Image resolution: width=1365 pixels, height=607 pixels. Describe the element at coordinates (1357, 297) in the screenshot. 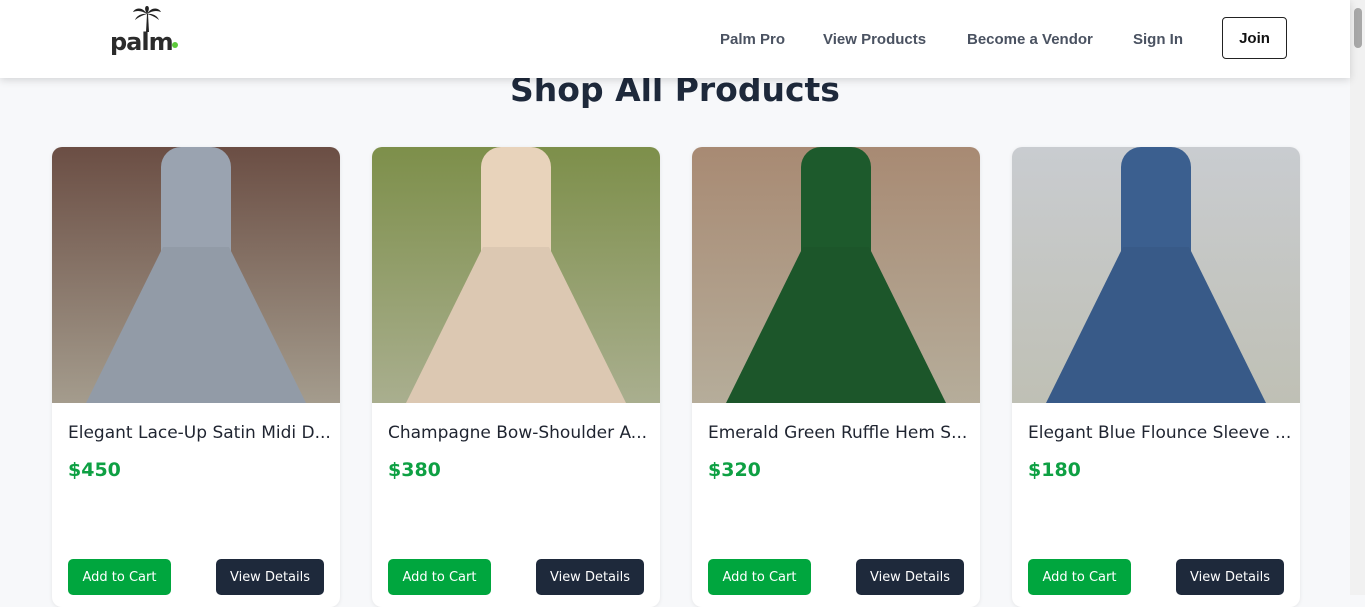

I see `scrollbar` at that location.